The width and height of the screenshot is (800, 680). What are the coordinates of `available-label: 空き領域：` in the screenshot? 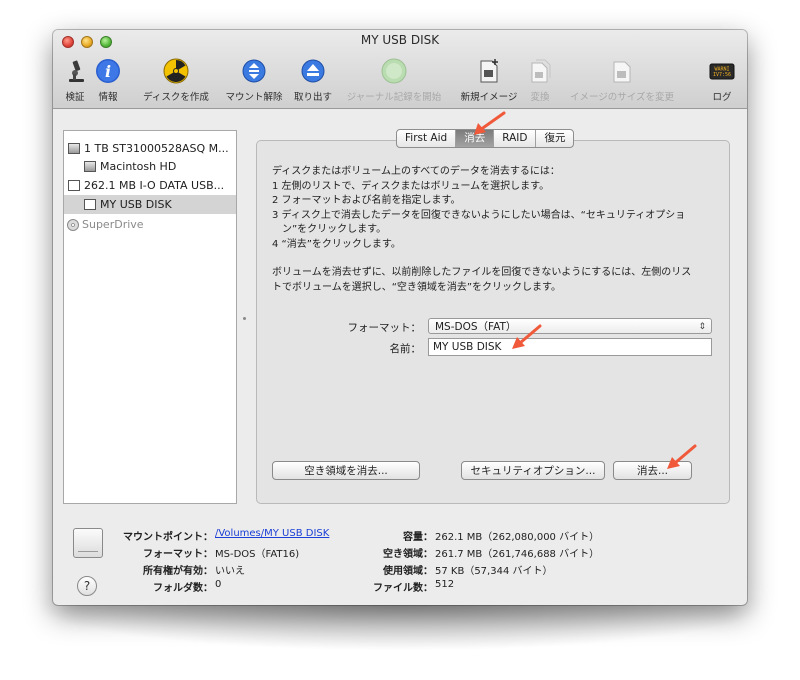 It's located at (408, 554).